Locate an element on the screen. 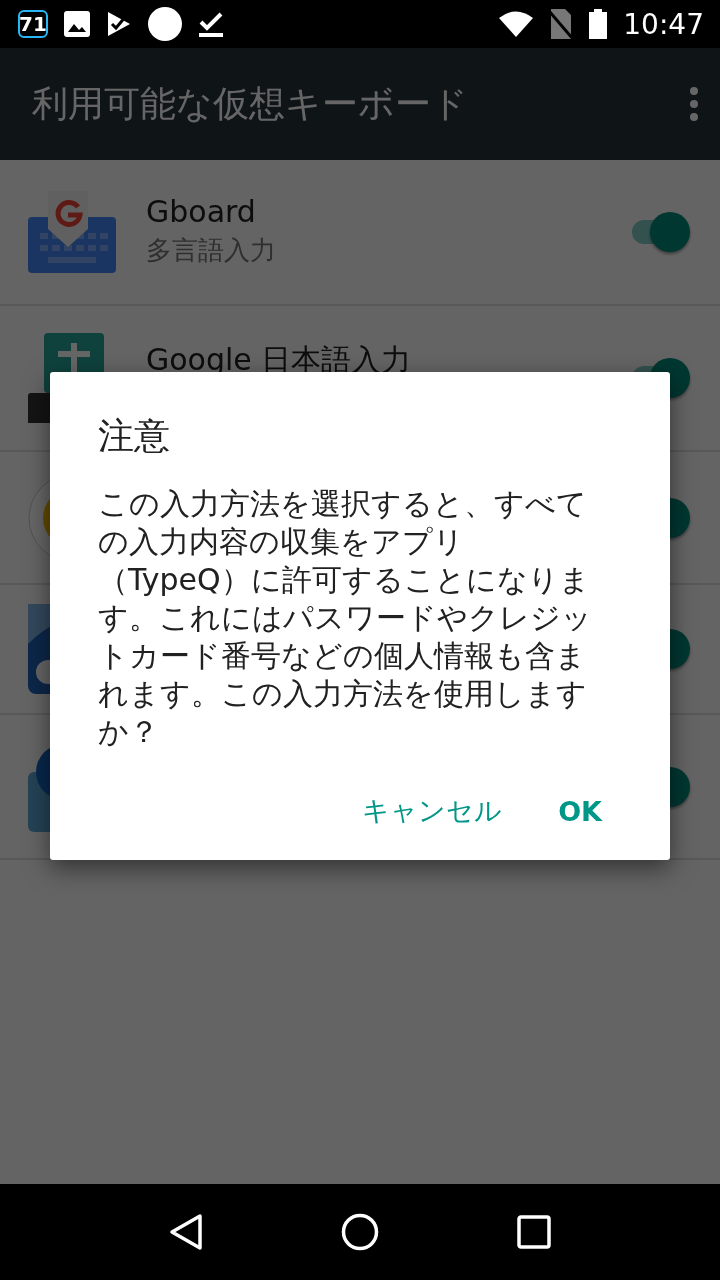 This screenshot has width=720, height=1280. clock-time: 10:47 is located at coordinates (663, 24).